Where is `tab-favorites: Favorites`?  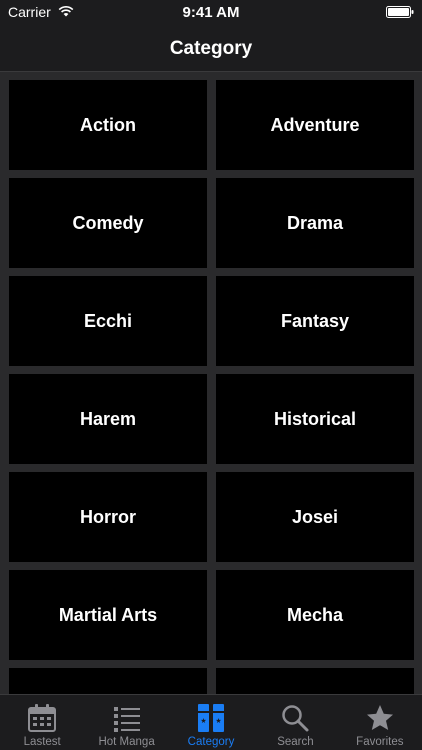
tab-favorites: Favorites is located at coordinates (380, 722).